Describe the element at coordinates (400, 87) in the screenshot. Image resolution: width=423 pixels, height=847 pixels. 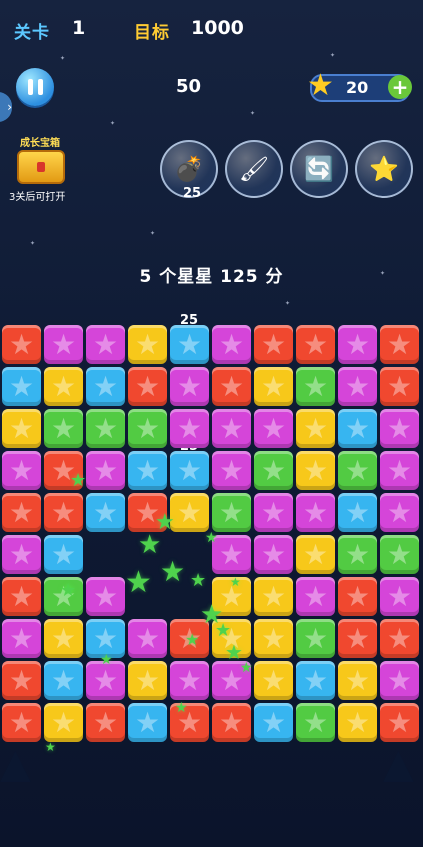
I see `add-stars-button: +` at that location.